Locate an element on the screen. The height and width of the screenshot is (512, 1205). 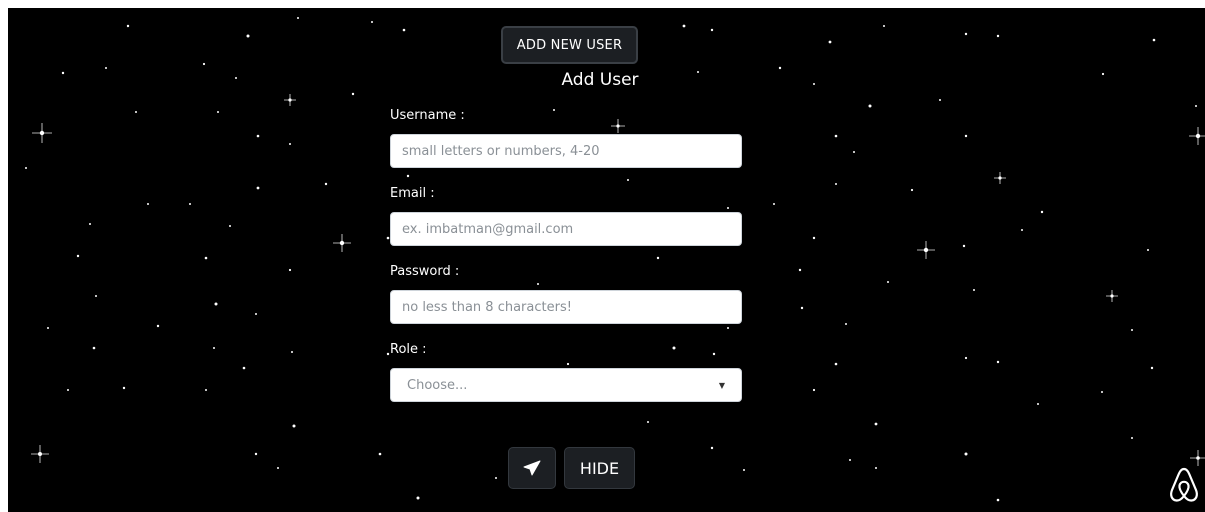
role-select: Choose... ▼ is located at coordinates (566, 385).